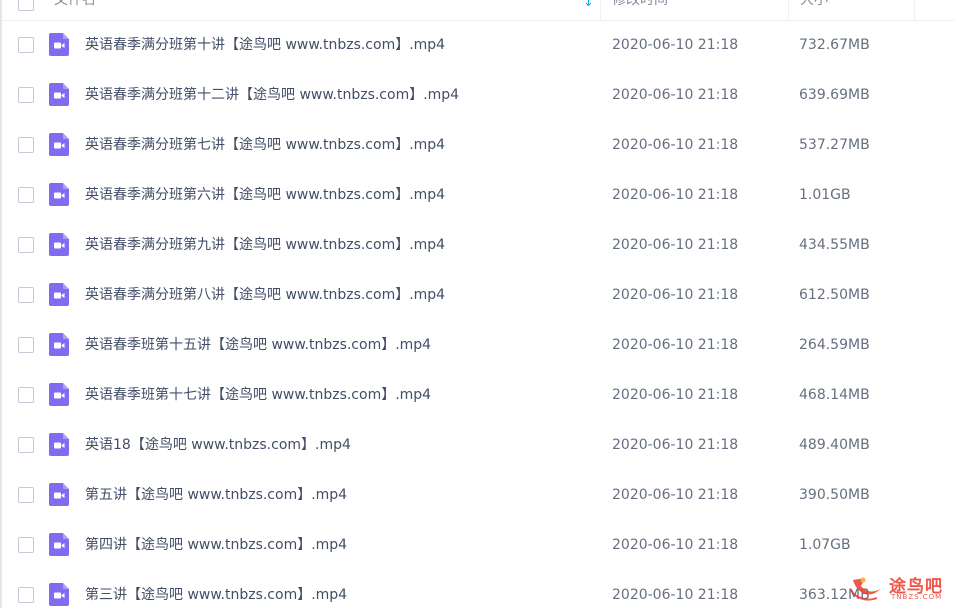 This screenshot has height=608, width=955. I want to click on file-size: 468.14MB, so click(834, 395).